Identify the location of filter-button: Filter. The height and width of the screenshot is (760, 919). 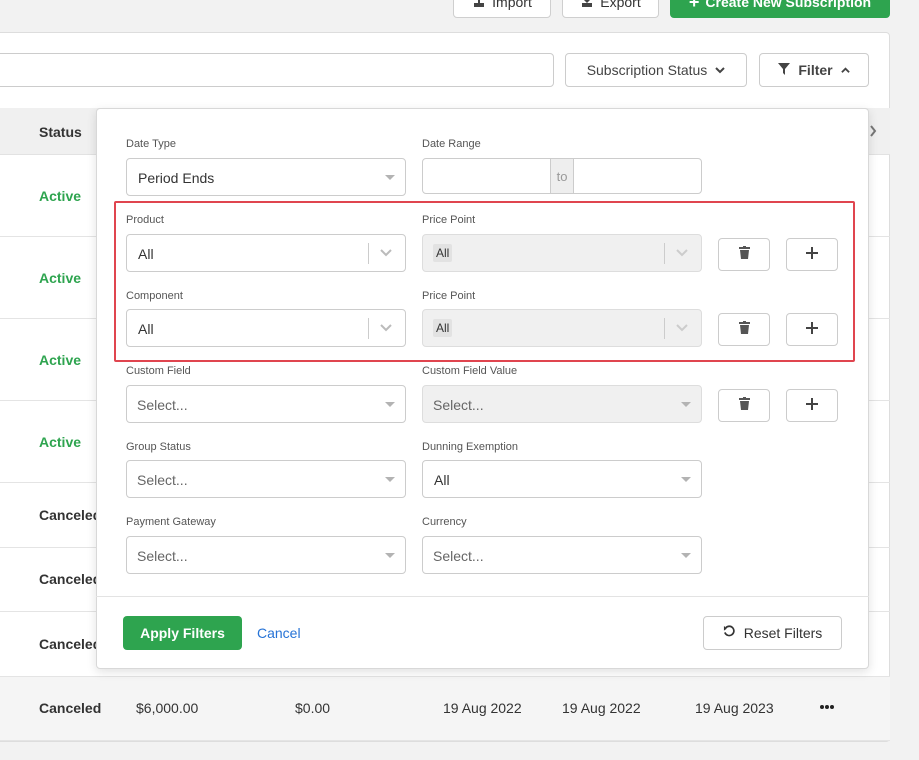
(814, 70).